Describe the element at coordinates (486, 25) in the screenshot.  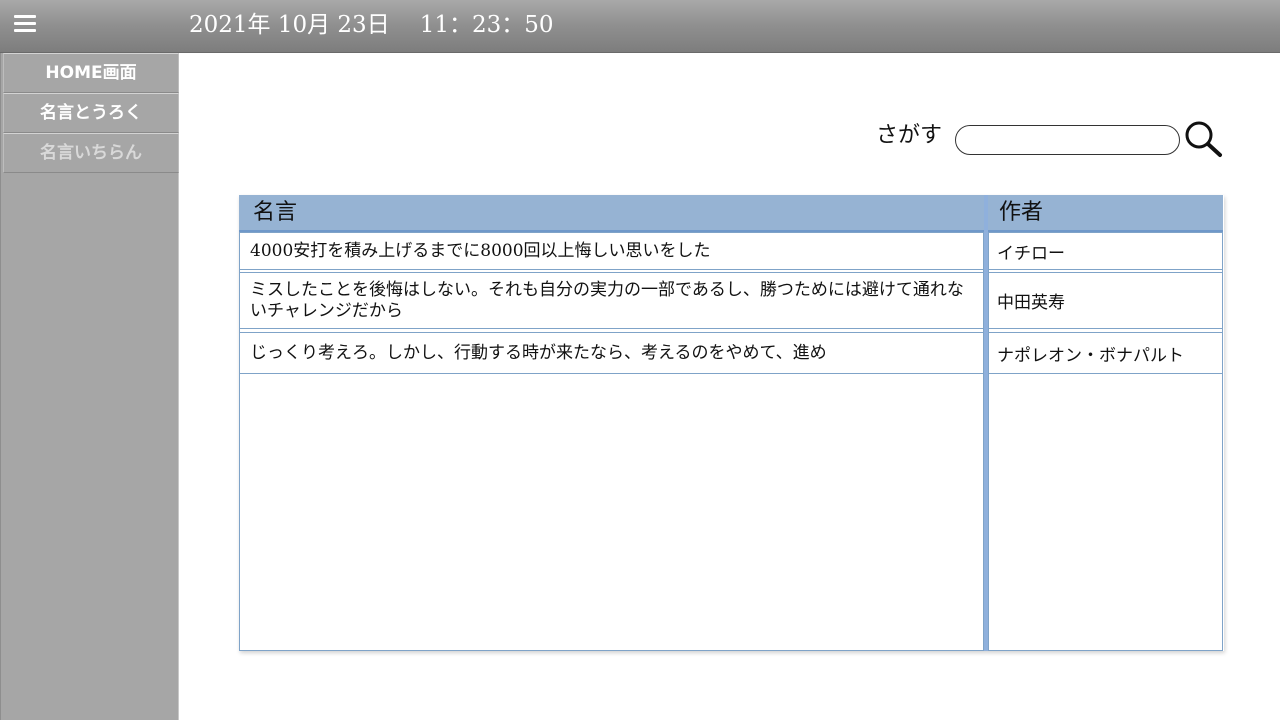
I see `current-time: 11：23：50` at that location.